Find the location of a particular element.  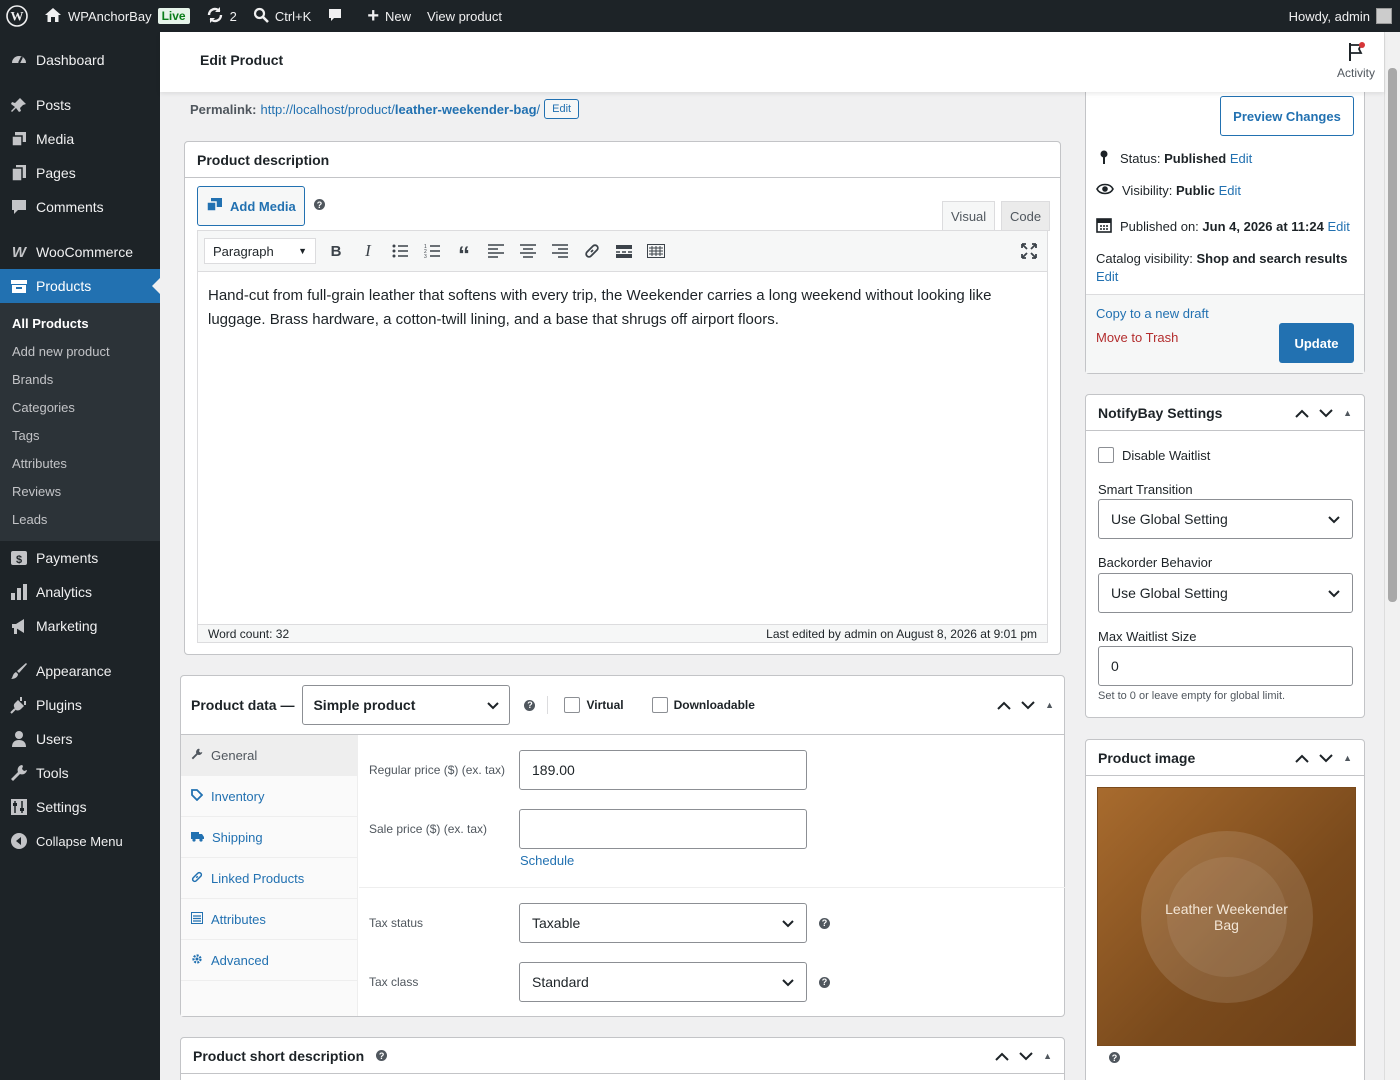

backorder-select: Use Global Setting is located at coordinates (1225, 593).